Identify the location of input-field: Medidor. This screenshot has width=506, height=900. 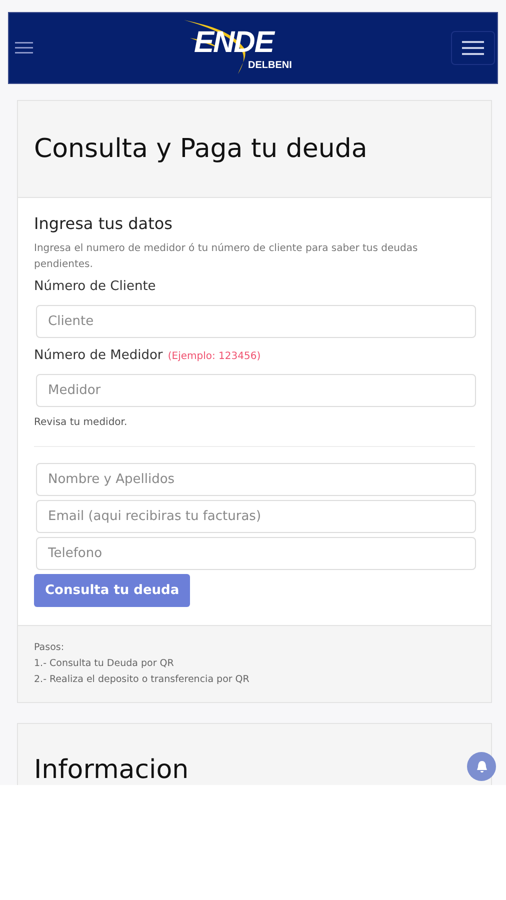
(256, 390).